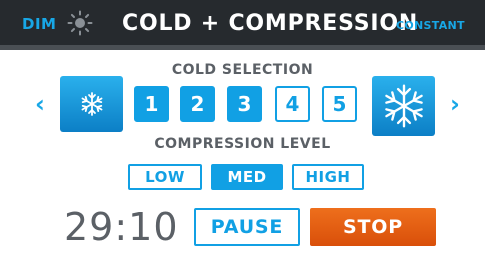 The height and width of the screenshot is (264, 485). Describe the element at coordinates (339, 104) in the screenshot. I see `cold-level-5-button: 5` at that location.